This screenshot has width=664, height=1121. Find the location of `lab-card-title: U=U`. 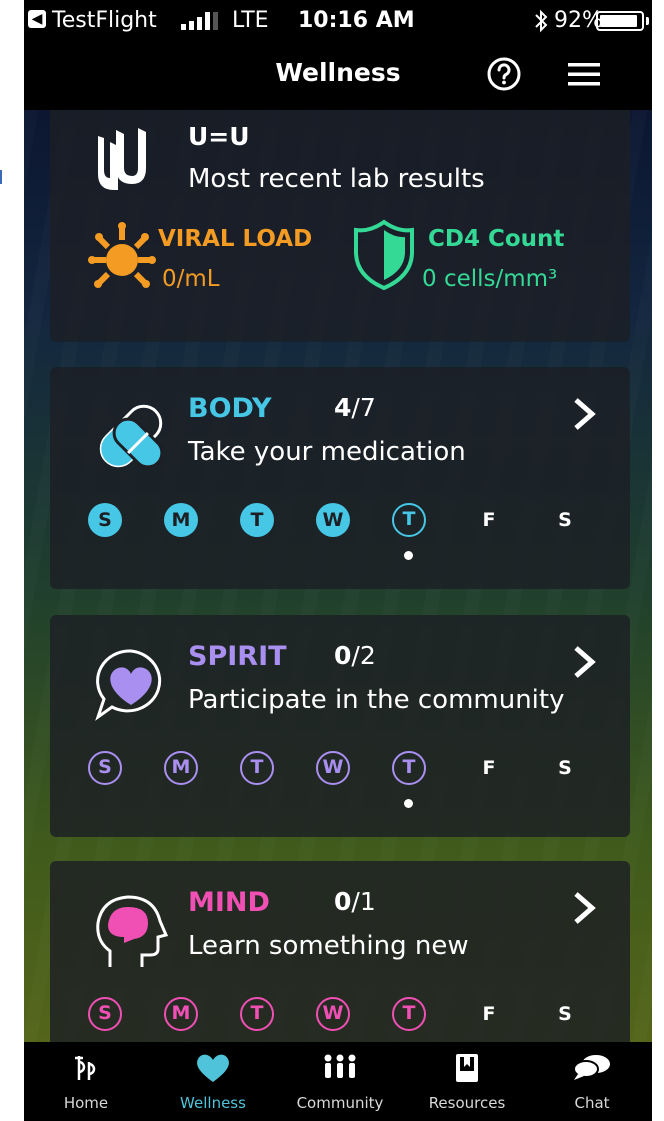

lab-card-title: U=U is located at coordinates (219, 136).